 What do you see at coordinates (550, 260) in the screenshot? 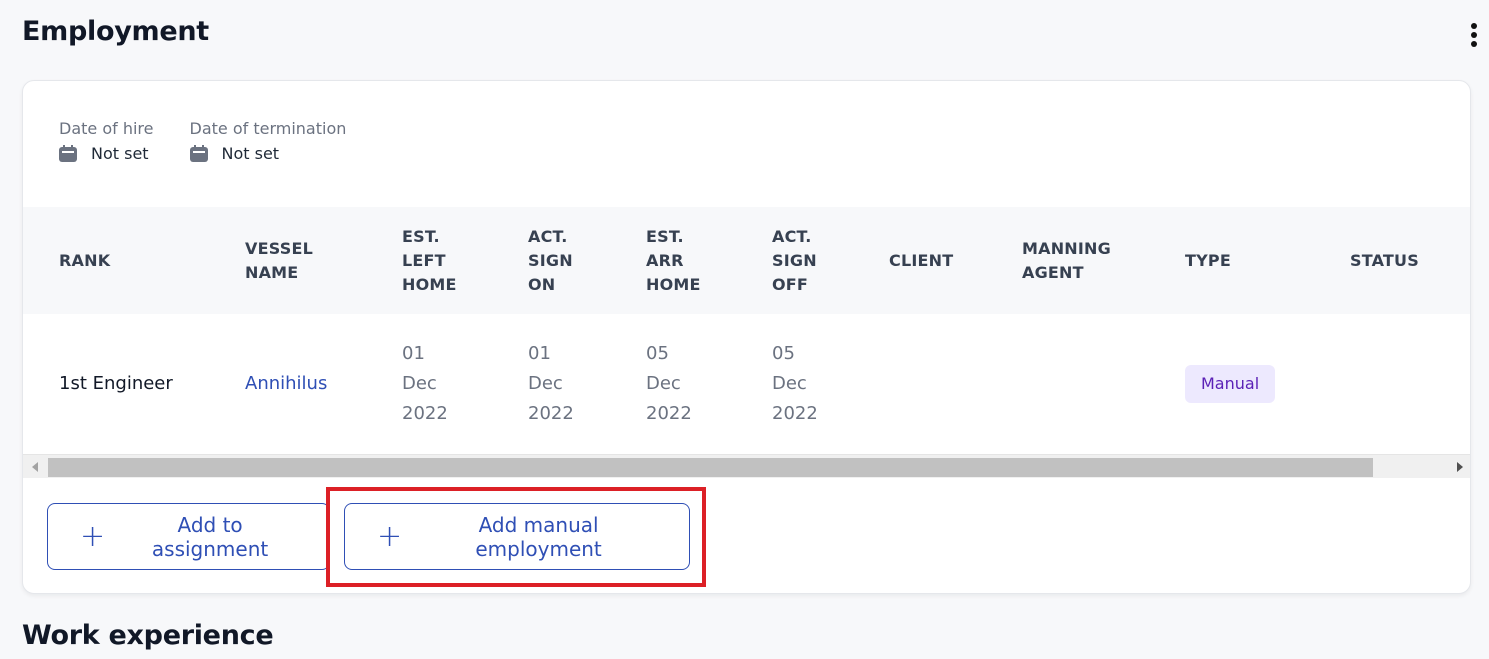
I see `column-header-act-sign-on: ACT. SIGN ON` at bounding box center [550, 260].